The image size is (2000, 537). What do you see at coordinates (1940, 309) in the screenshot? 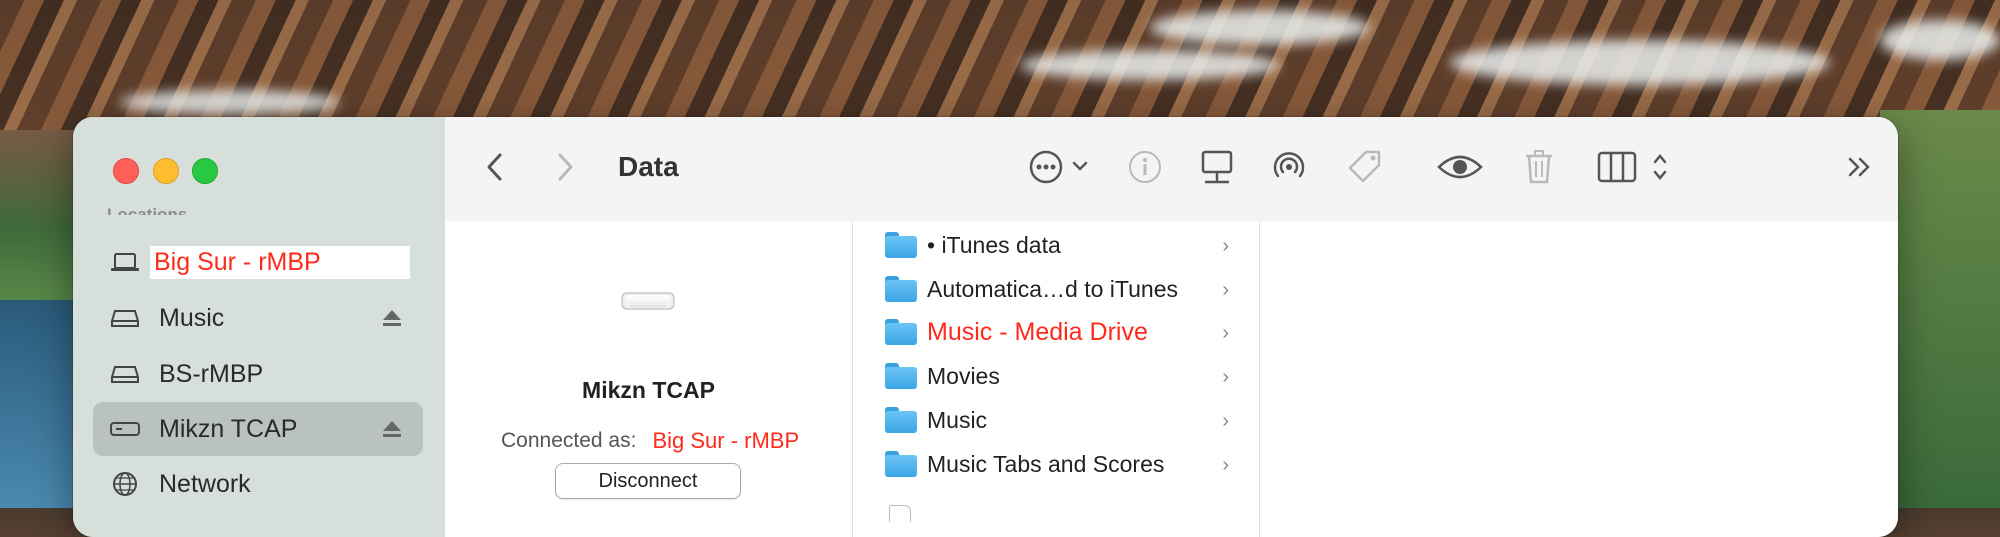
I see `wallpaper-hill` at bounding box center [1940, 309].